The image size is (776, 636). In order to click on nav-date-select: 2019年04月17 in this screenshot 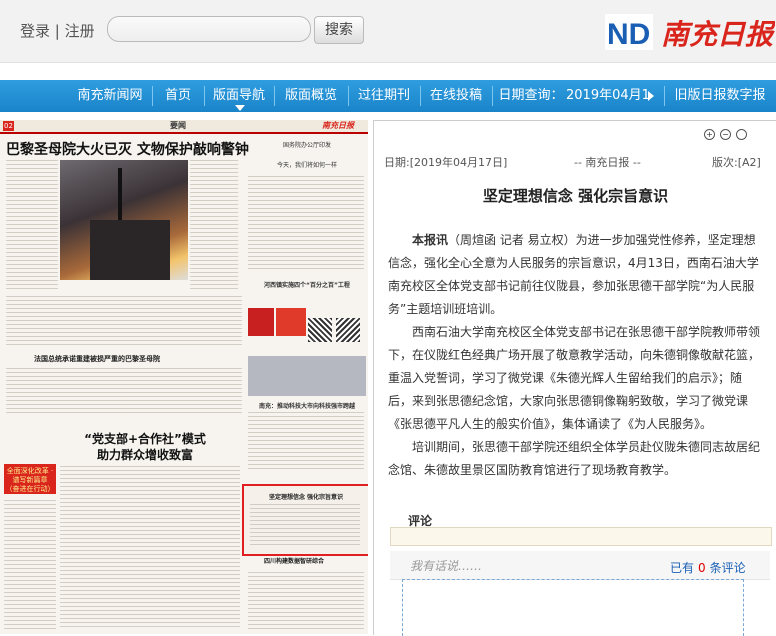, I will do `click(608, 96)`.